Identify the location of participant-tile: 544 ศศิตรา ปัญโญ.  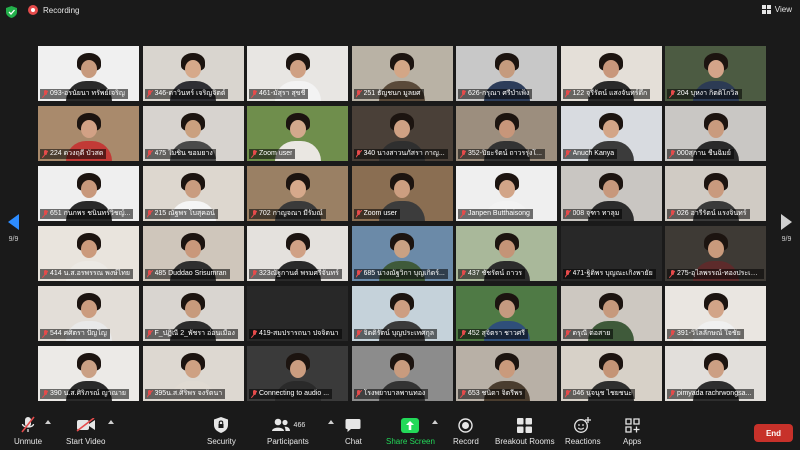
(88, 313).